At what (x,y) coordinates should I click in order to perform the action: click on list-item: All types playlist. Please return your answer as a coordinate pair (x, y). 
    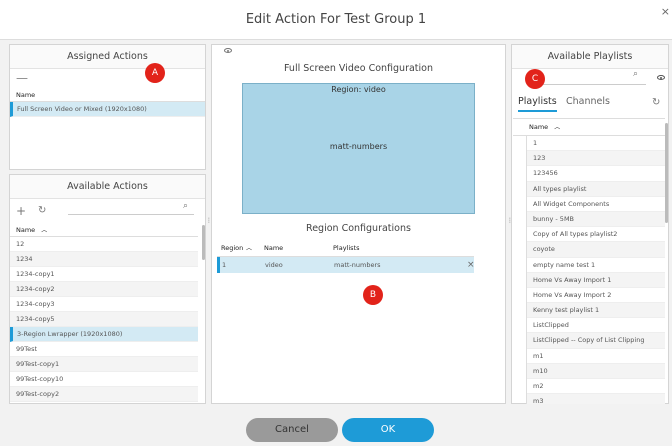
    Looking at the image, I should click on (596, 189).